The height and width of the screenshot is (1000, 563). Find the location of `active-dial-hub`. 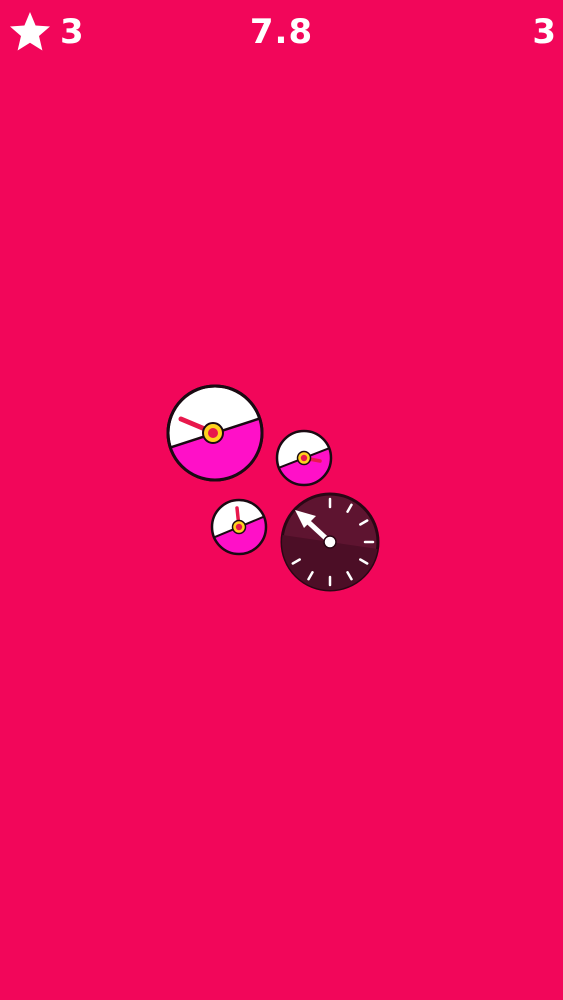

active-dial-hub is located at coordinates (330, 542).